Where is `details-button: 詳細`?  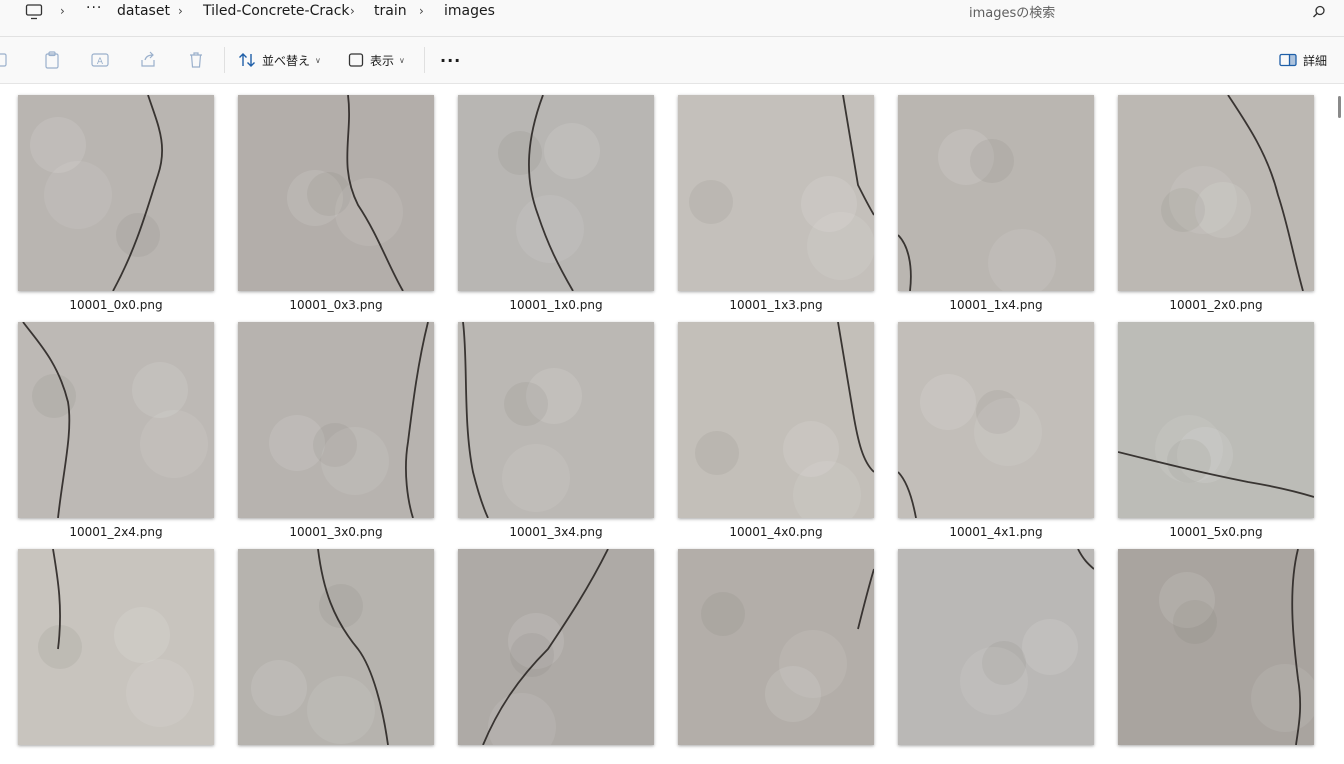 details-button: 詳細 is located at coordinates (1303, 60).